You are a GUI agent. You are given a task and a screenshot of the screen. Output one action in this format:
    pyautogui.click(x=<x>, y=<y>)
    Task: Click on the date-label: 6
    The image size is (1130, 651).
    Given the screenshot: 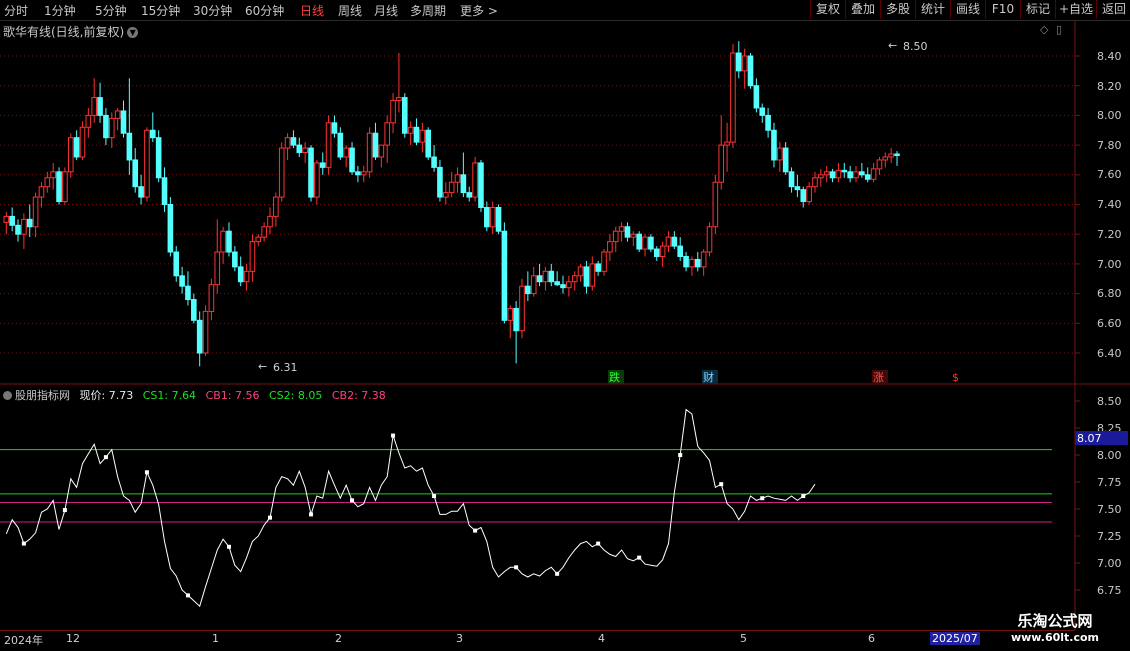 What is the action you would take?
    pyautogui.click(x=871, y=638)
    